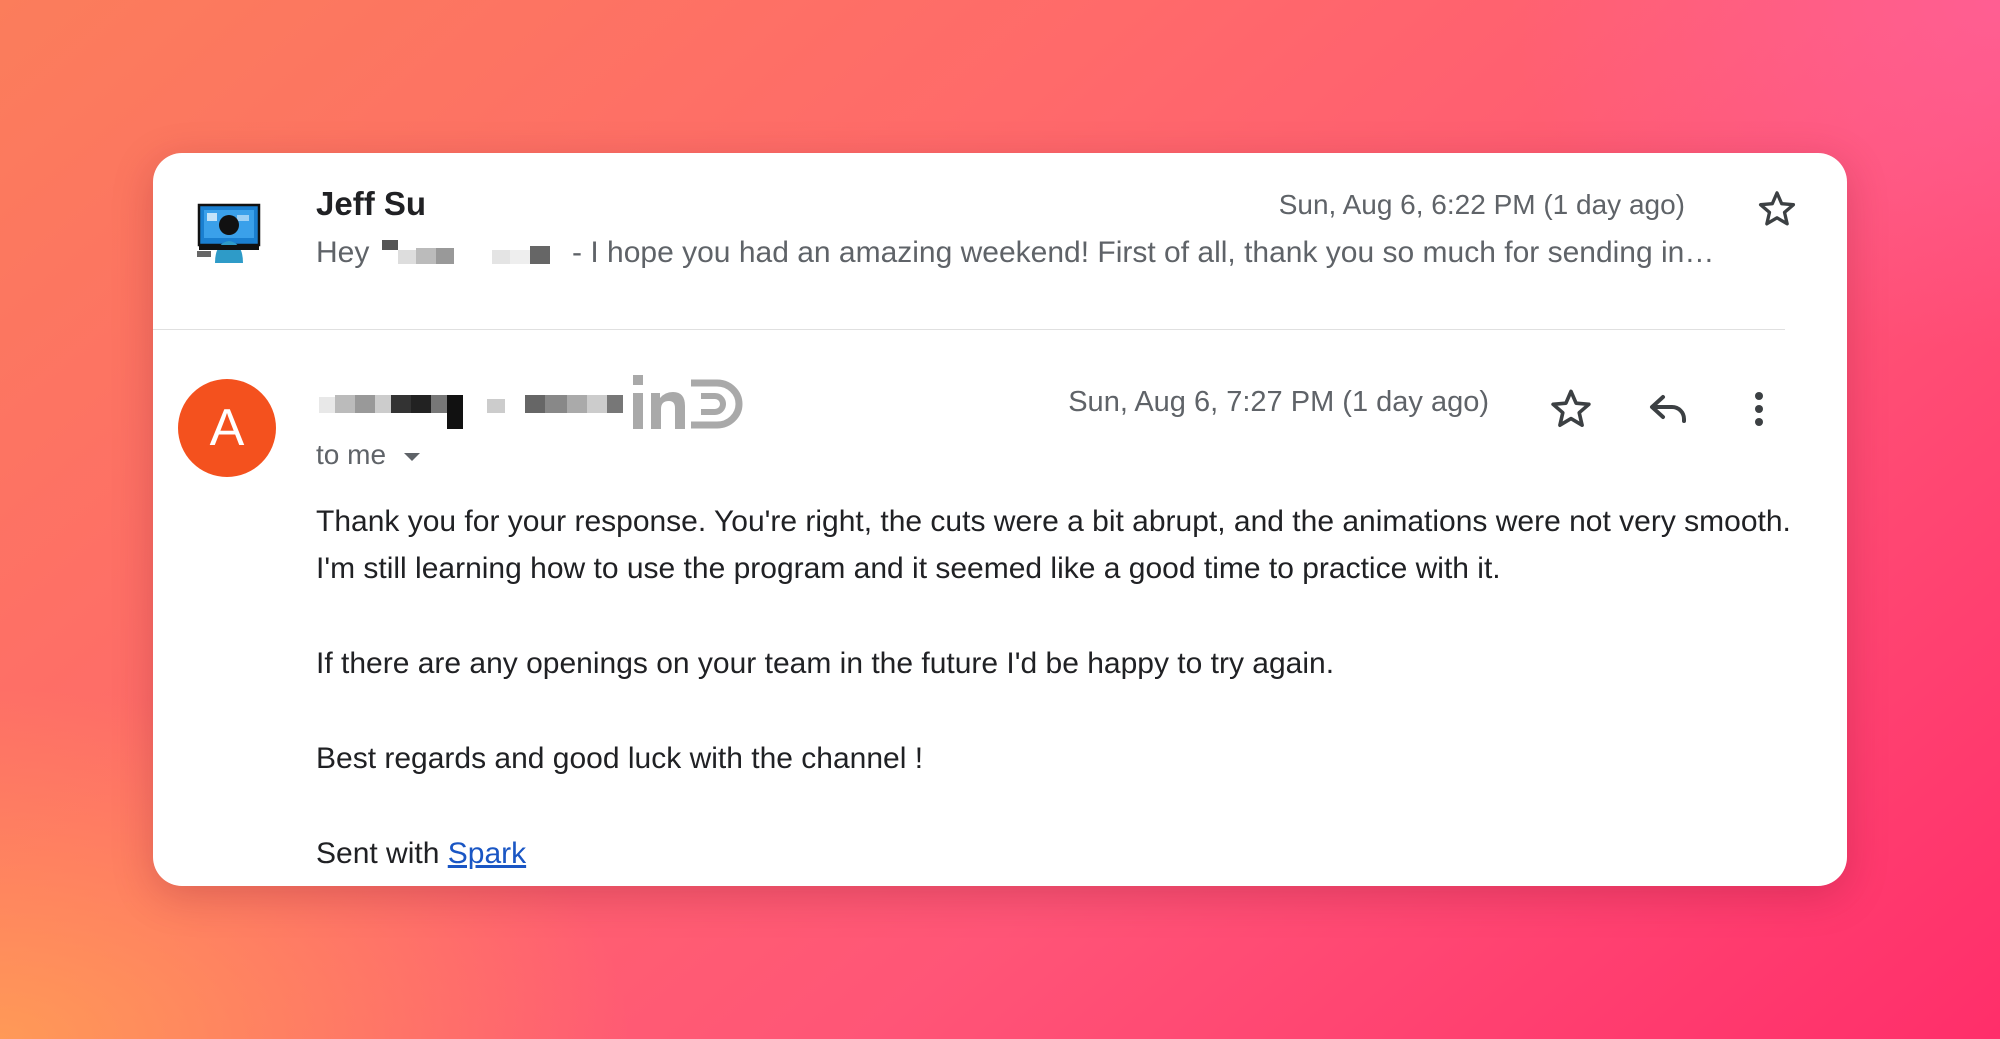  Describe the element at coordinates (378, 853) in the screenshot. I see `signature-prefix: Sent with` at that location.